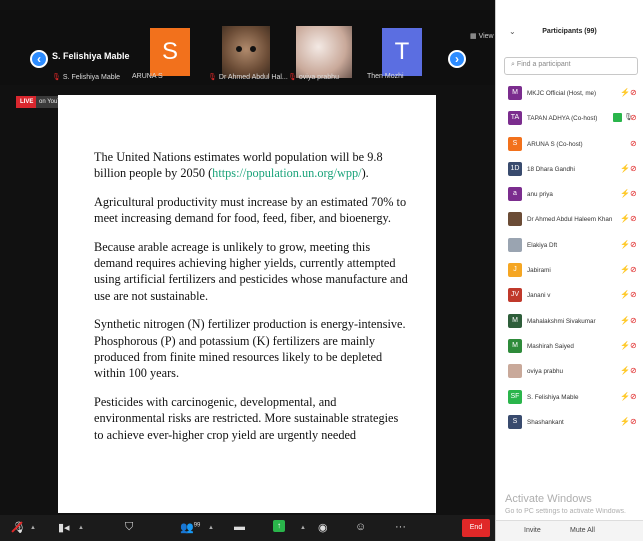  Describe the element at coordinates (19, 527) in the screenshot. I see `unmute-button: 🎙` at that location.